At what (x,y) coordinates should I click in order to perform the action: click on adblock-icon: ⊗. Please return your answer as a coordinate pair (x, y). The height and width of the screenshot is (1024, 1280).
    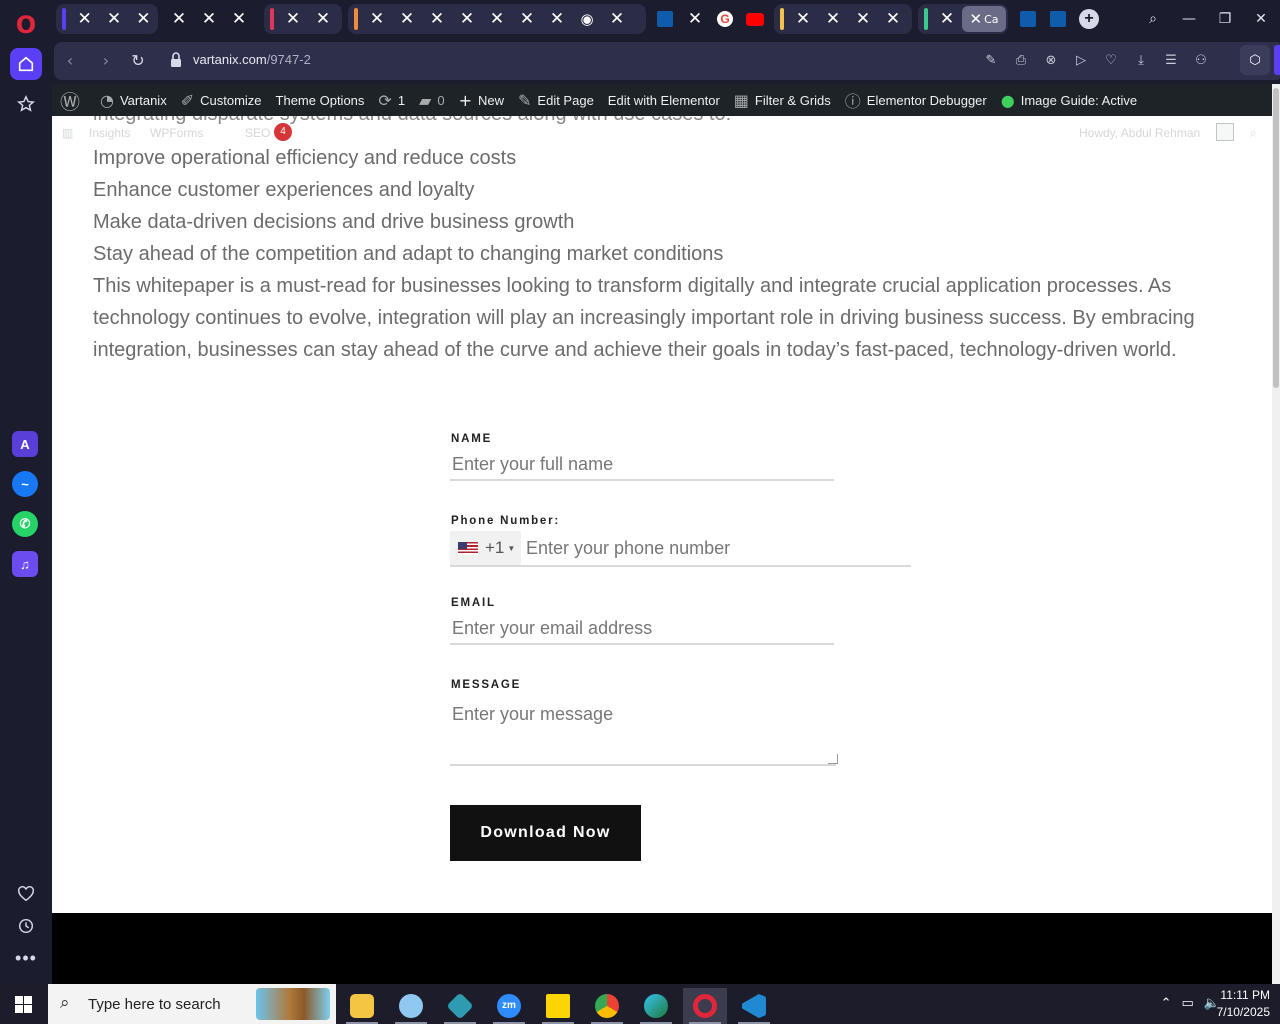
    Looking at the image, I should click on (1051, 61).